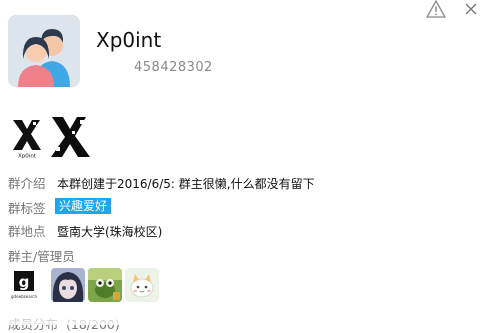  I want to click on group-avatar, so click(44, 51).